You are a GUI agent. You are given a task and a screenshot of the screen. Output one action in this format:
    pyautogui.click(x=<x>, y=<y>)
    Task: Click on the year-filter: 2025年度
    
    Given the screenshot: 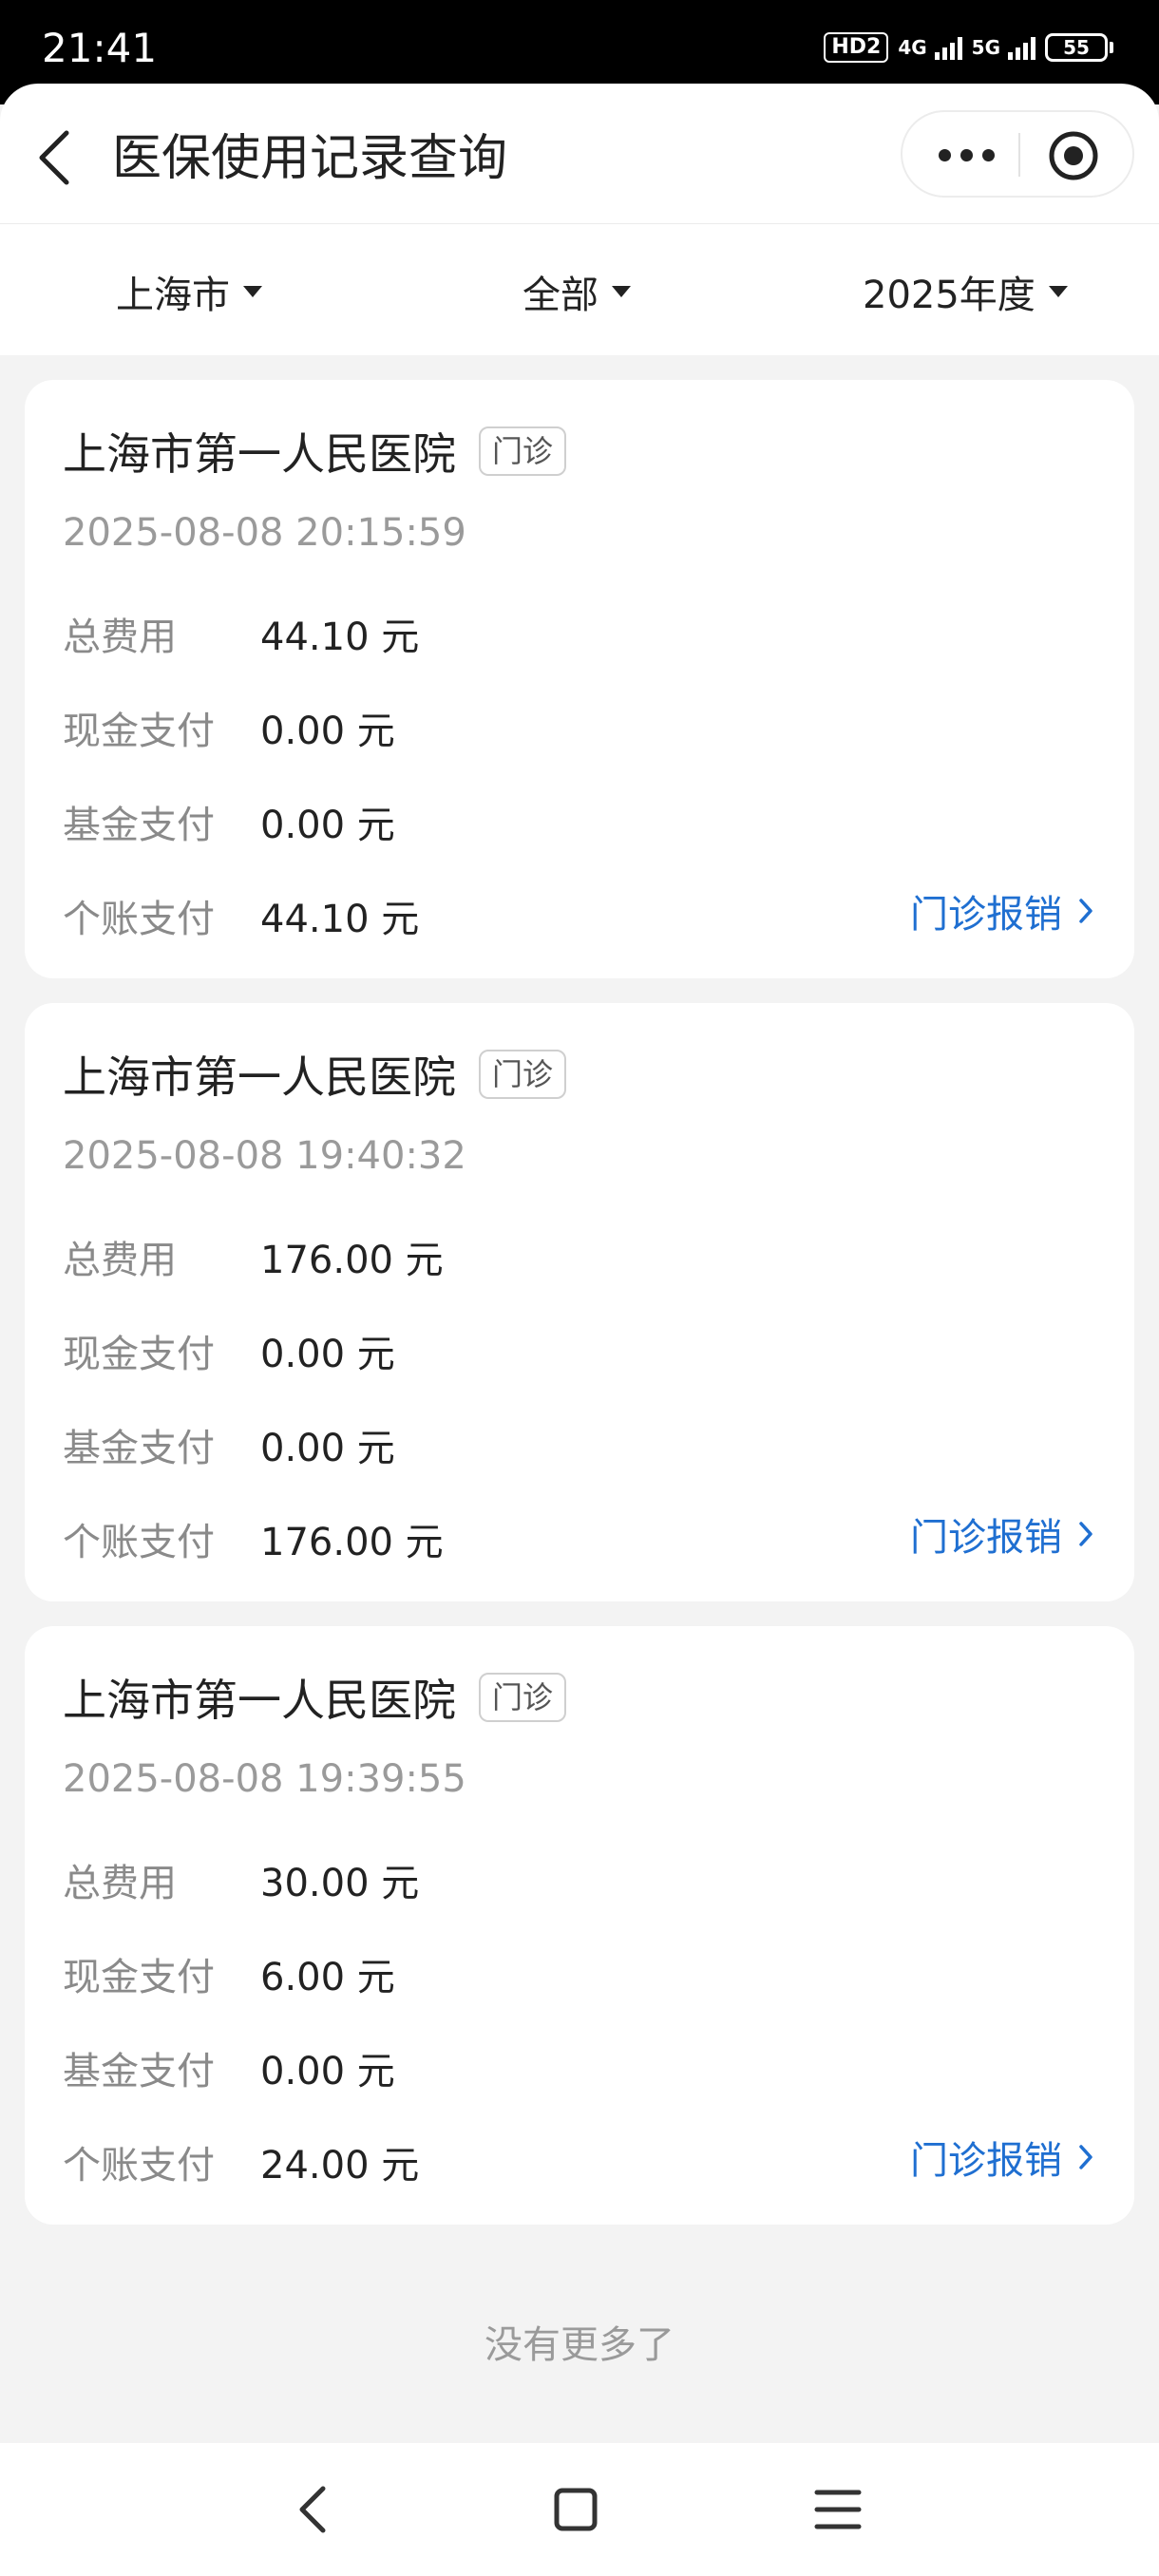 What is the action you would take?
    pyautogui.click(x=965, y=291)
    